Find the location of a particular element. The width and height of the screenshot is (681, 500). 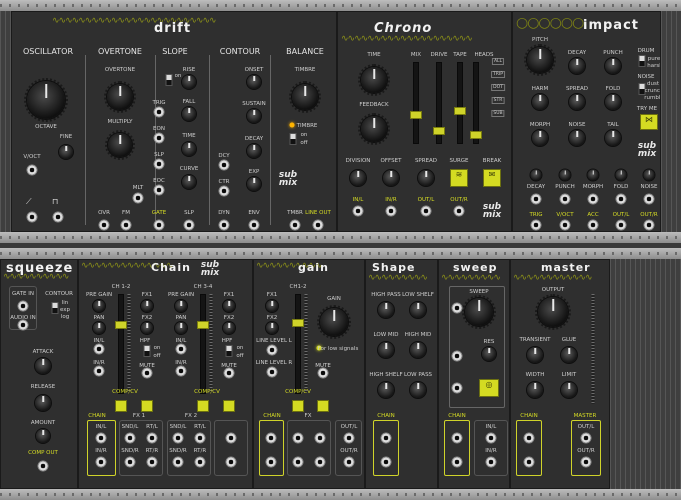

ch34-comp-button is located at coordinates (203, 406).